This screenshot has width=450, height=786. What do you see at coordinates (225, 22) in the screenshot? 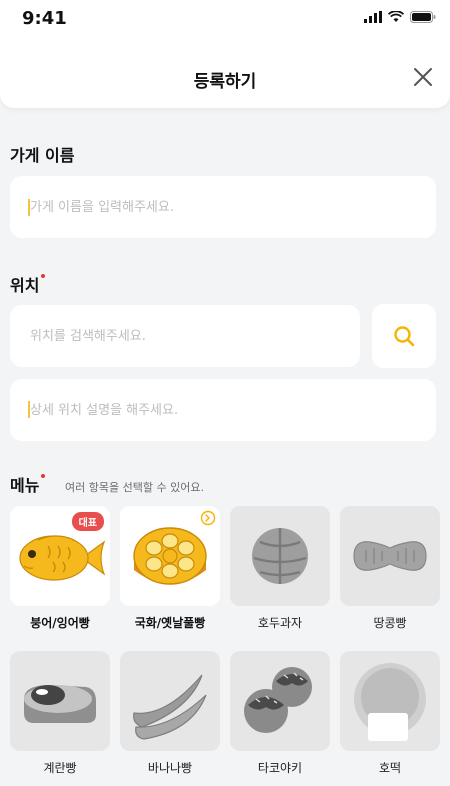
I see `status-bar: 9:41` at bounding box center [225, 22].